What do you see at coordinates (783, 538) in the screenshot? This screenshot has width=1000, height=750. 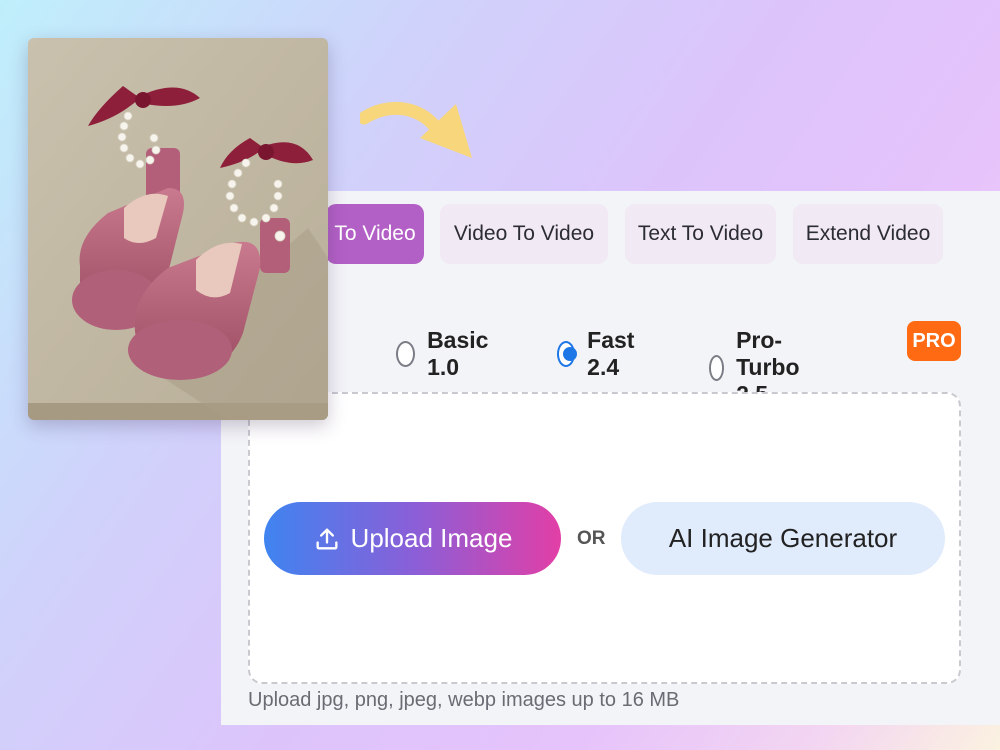 I see `ai-image-generator-button: AI Image Generator` at bounding box center [783, 538].